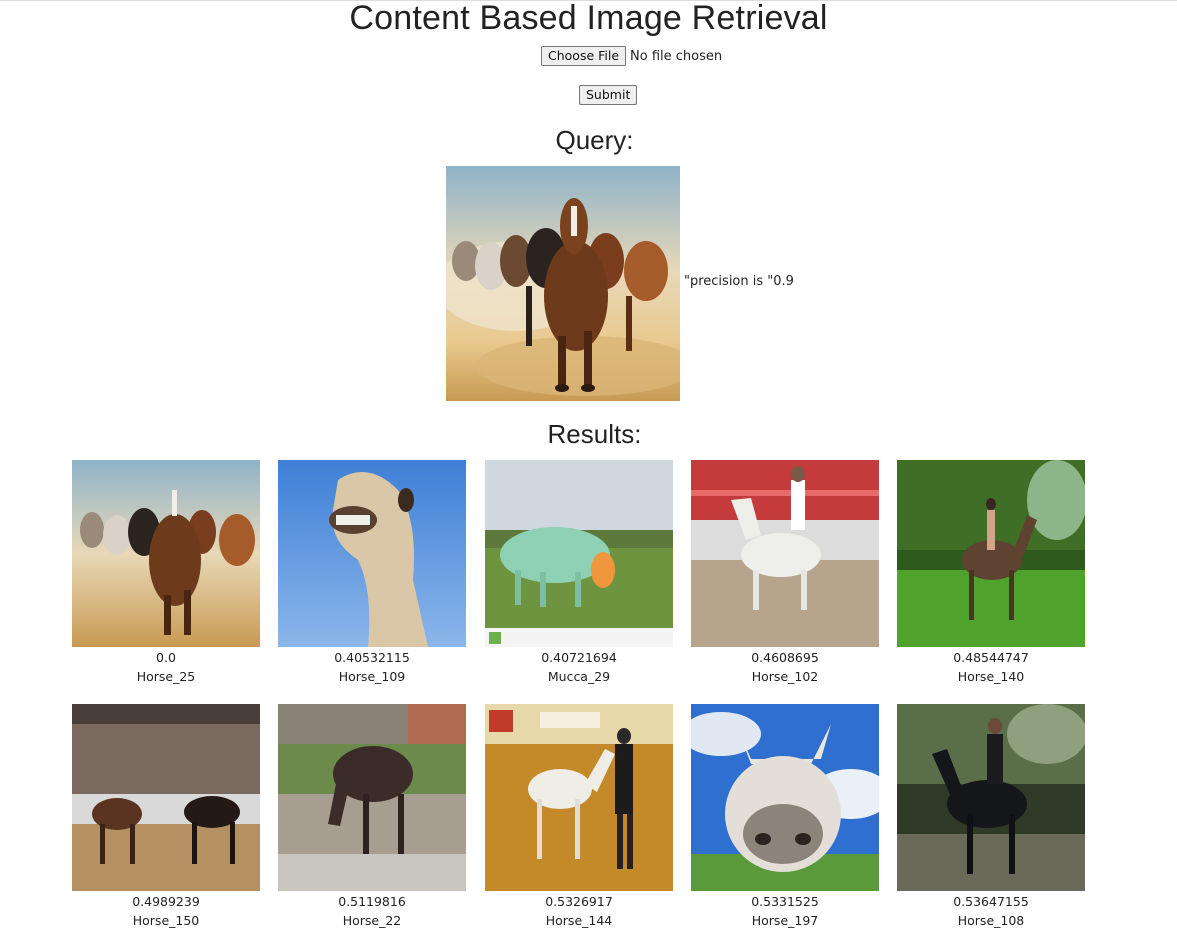  I want to click on result-score: 0.5326917, so click(579, 901).